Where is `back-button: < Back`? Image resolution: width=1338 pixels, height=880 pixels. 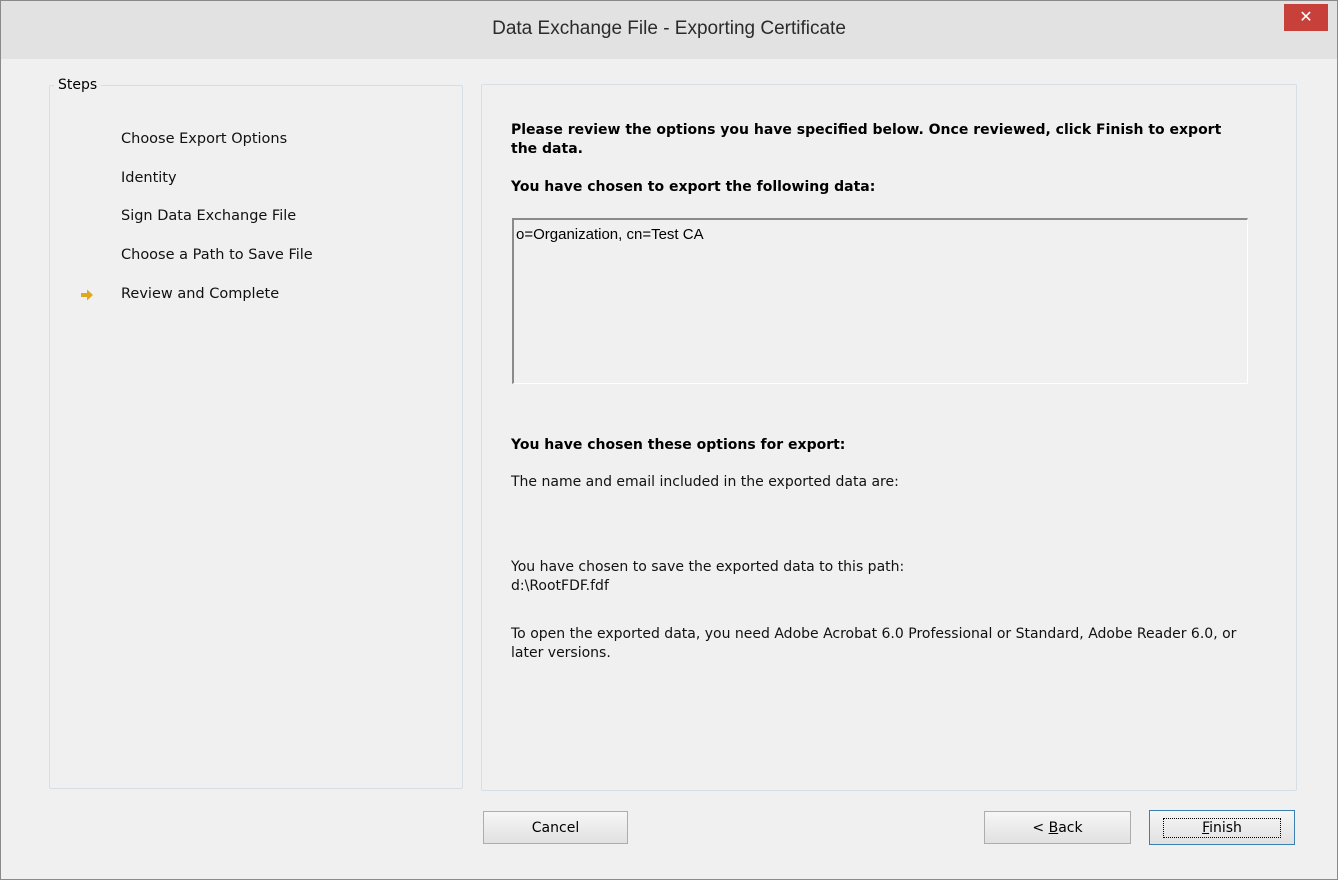
back-button: < Back is located at coordinates (1057, 827).